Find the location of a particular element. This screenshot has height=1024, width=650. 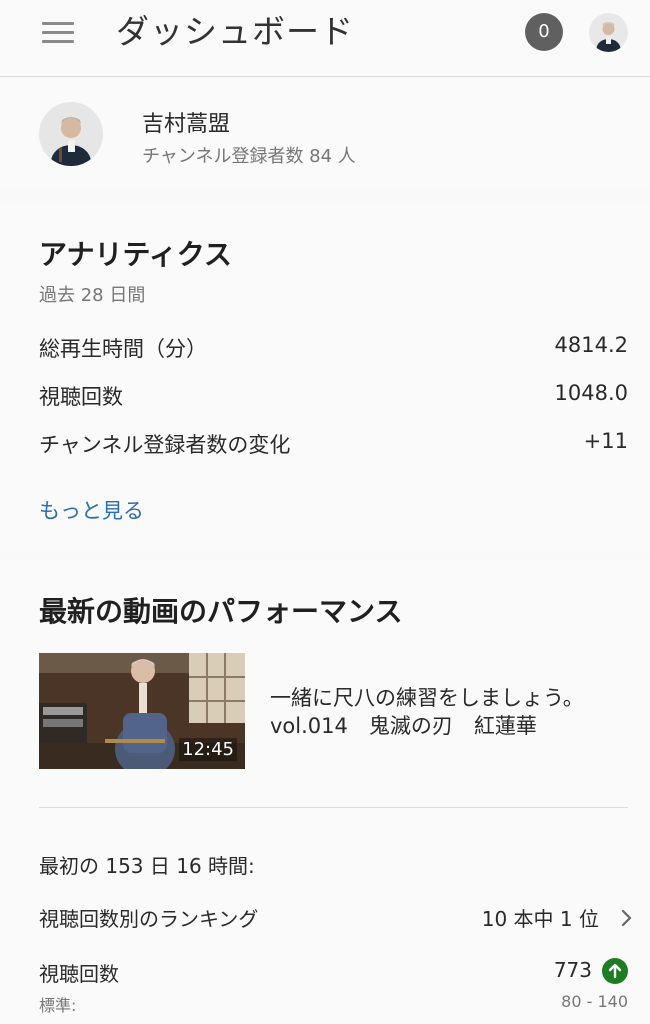

metric-row-watch-time: 総再生時間（分） 4814.2 is located at coordinates (333, 348).